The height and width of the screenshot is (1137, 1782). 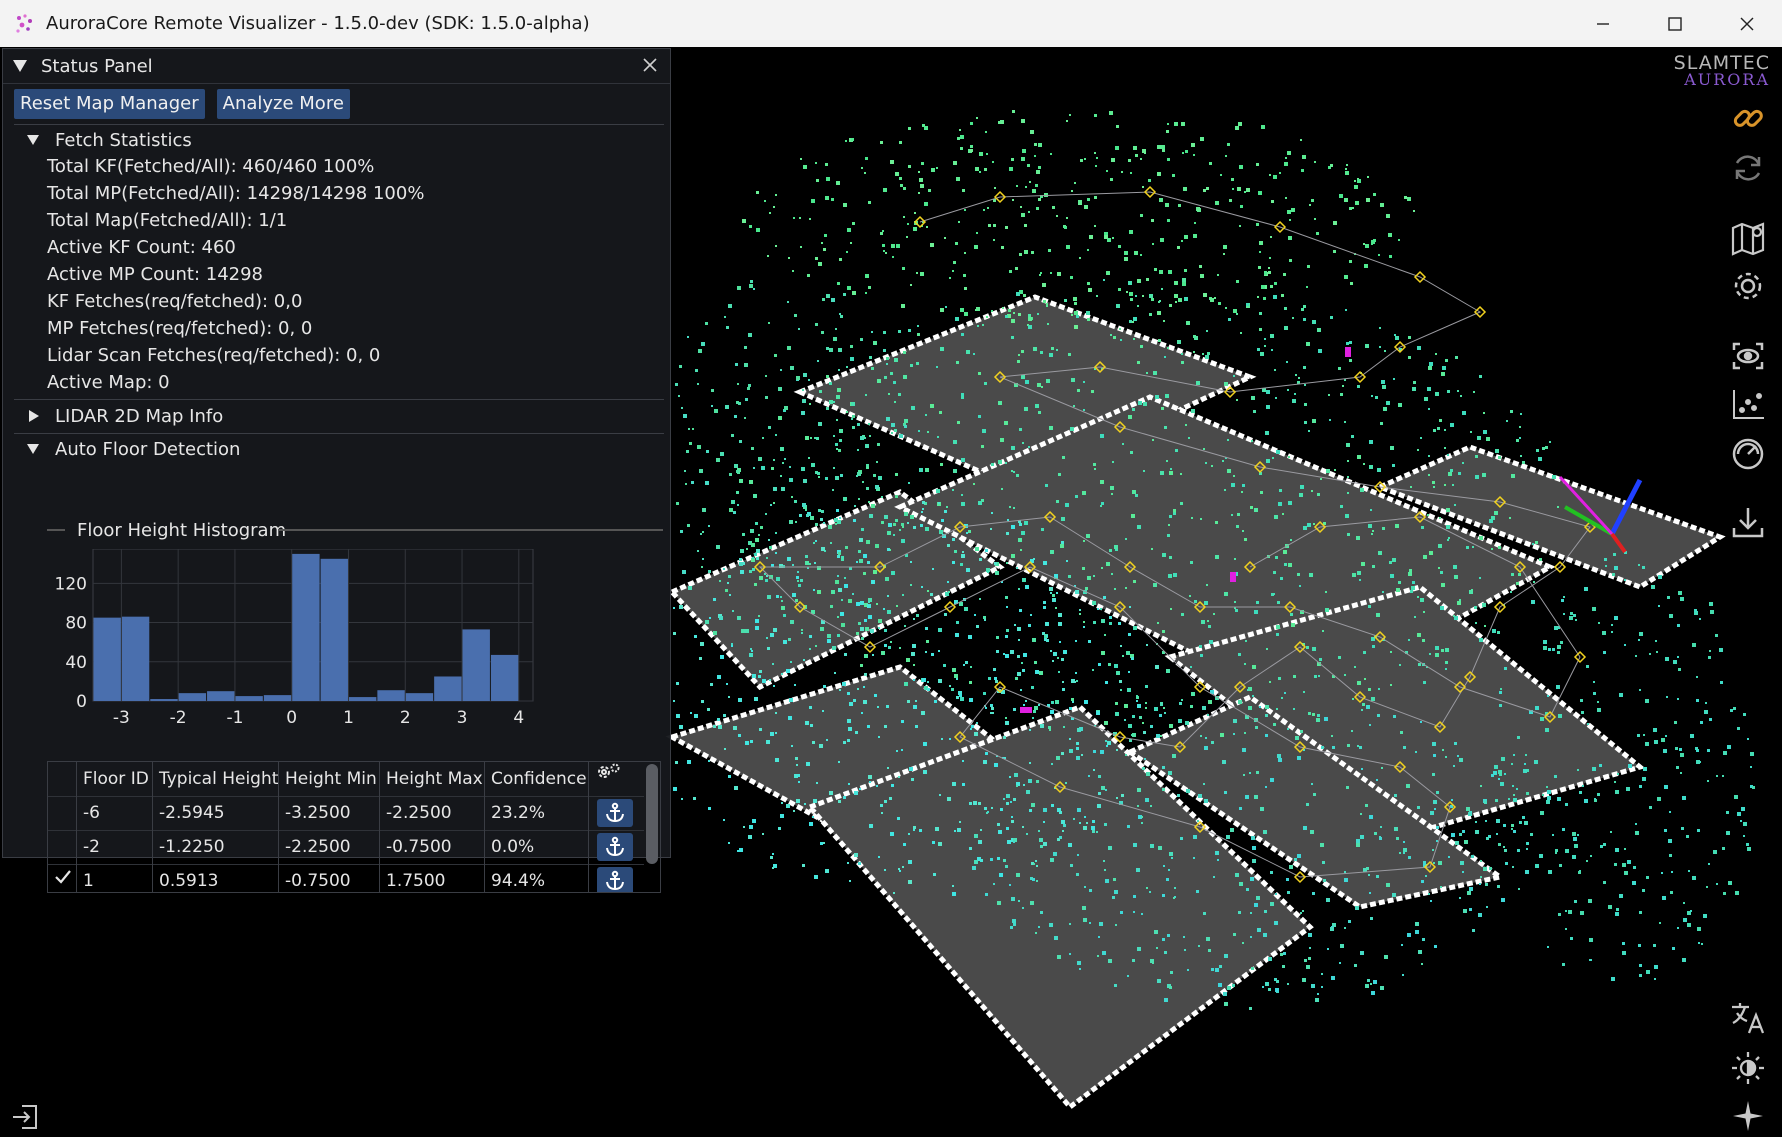 I want to click on refresh-button, so click(x=1748, y=168).